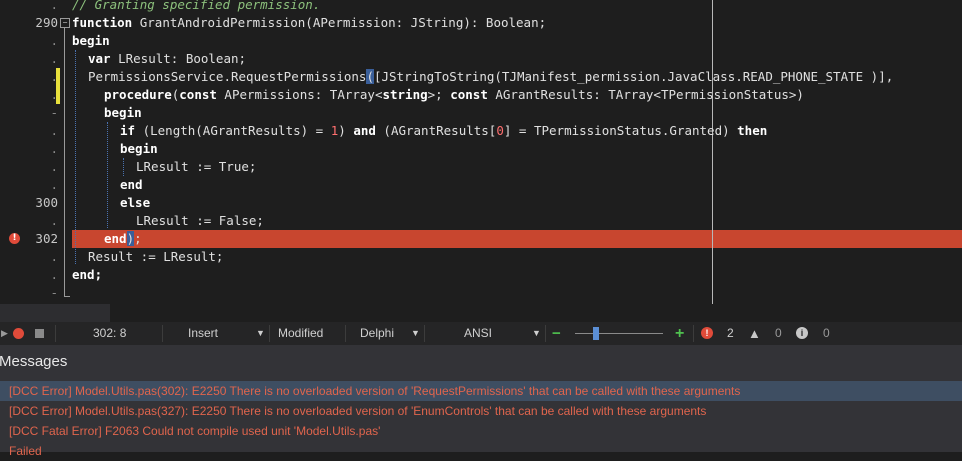  Describe the element at coordinates (55, 313) in the screenshot. I see `editor-tab-strip` at that location.